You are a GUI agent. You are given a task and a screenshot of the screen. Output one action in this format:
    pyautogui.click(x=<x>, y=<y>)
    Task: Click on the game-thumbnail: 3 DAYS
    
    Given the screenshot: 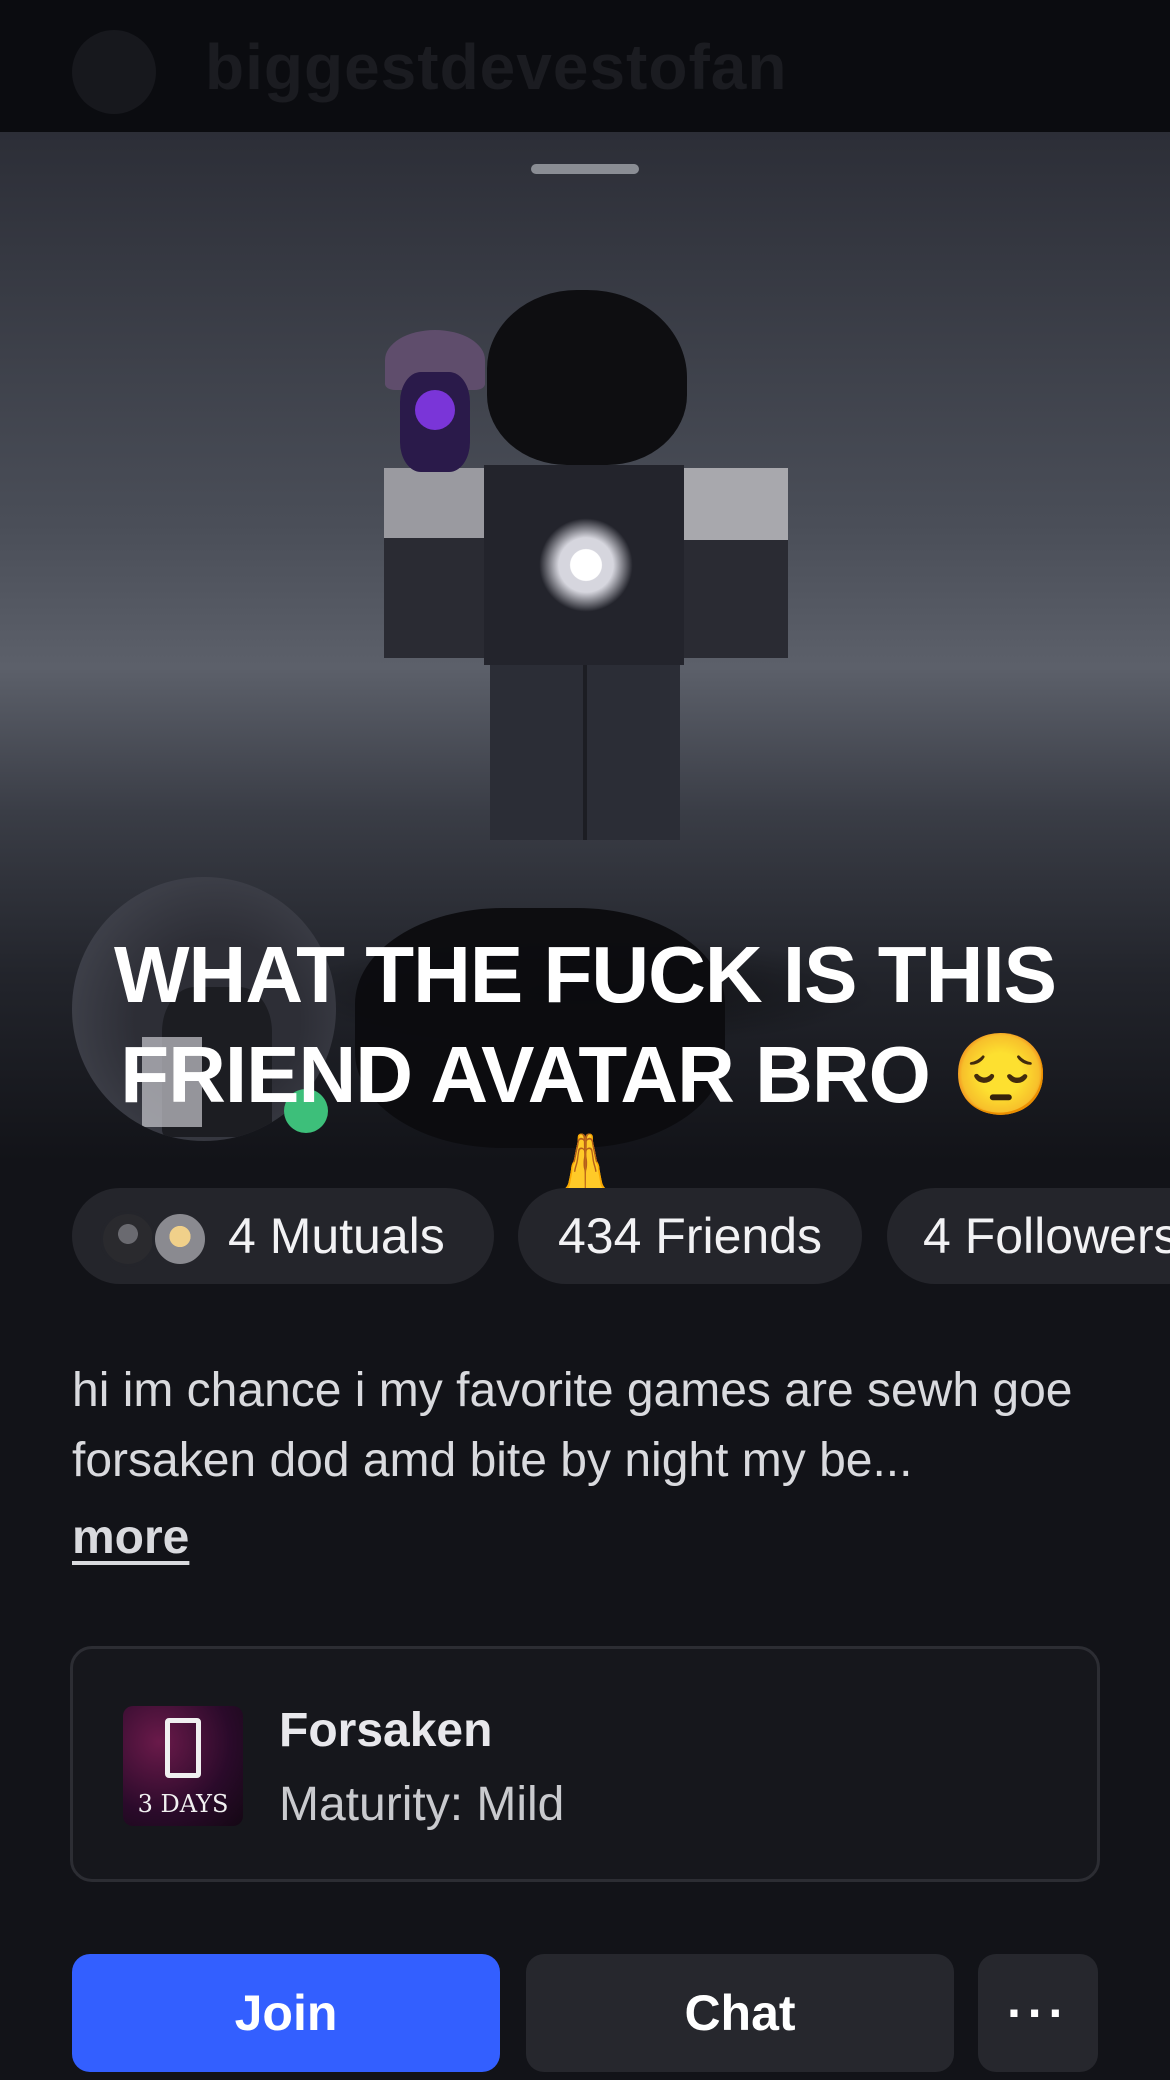 What is the action you would take?
    pyautogui.click(x=183, y=1766)
    